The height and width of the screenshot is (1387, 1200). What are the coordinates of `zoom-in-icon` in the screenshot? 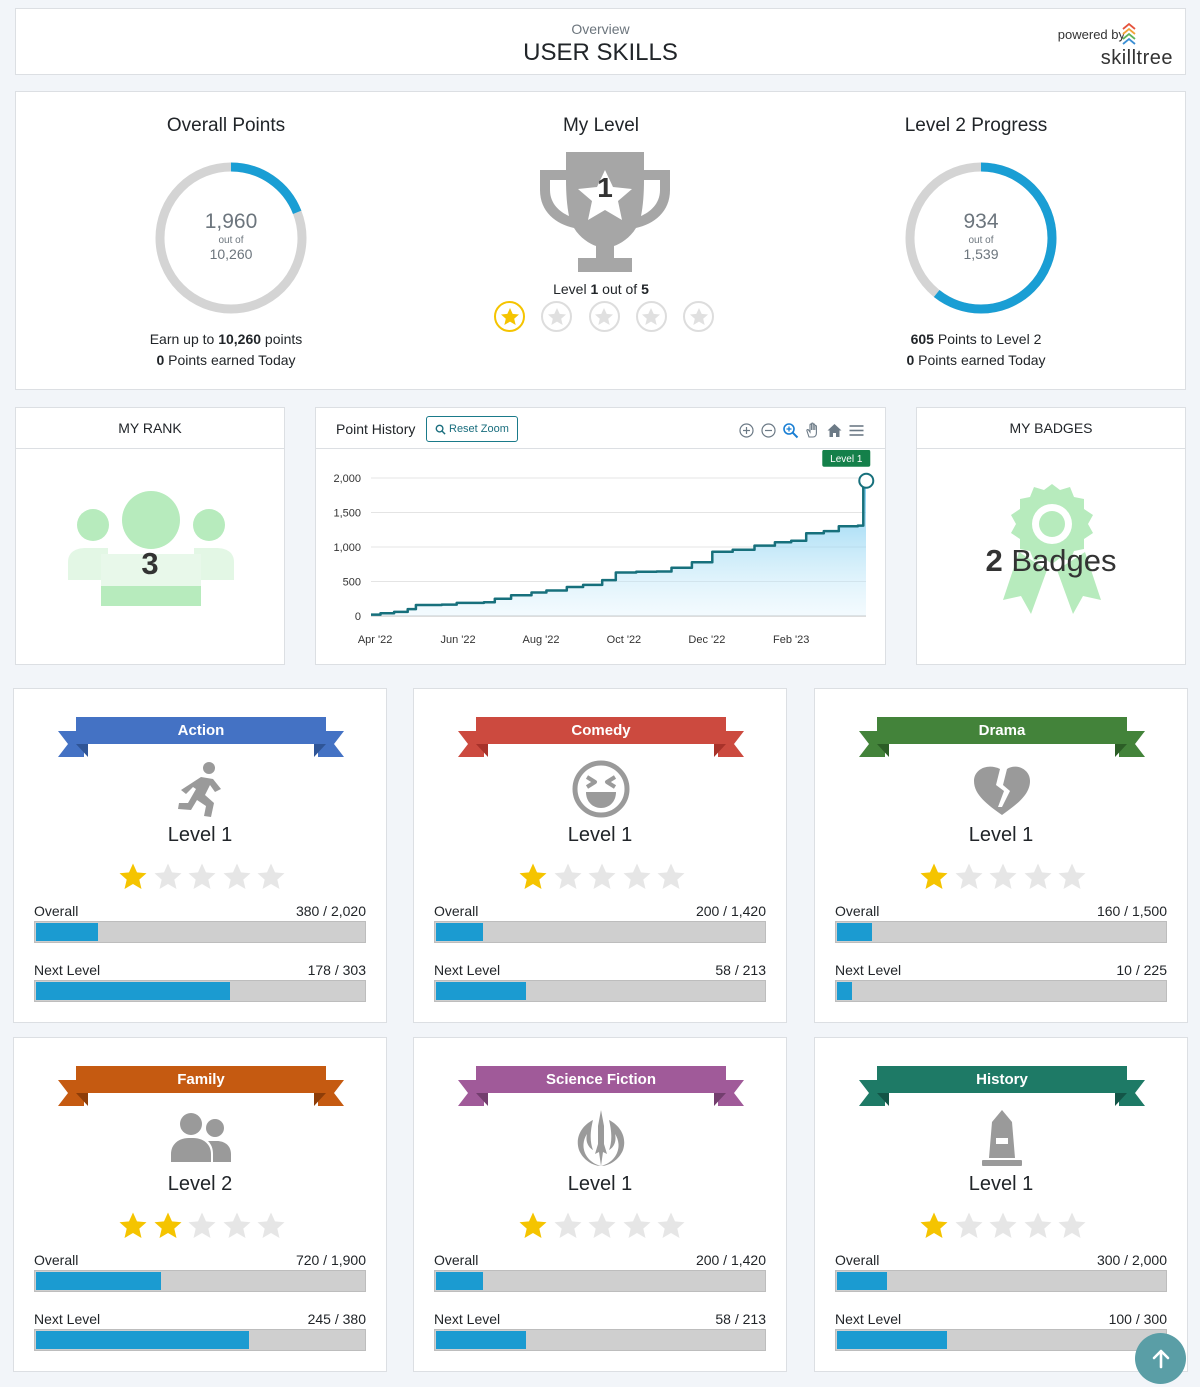 It's located at (746, 430).